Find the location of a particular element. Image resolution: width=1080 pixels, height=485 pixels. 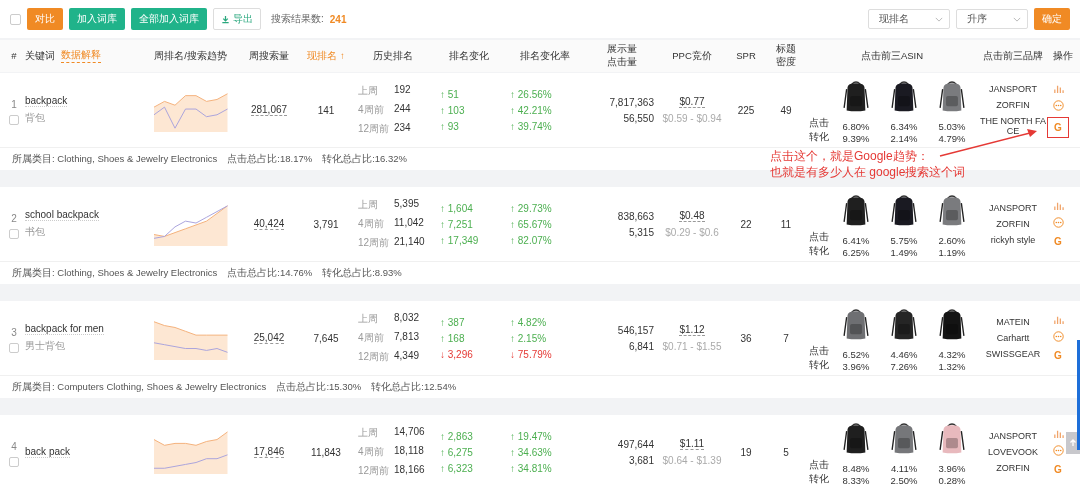

search-volume: 40,424 is located at coordinates (269, 224).